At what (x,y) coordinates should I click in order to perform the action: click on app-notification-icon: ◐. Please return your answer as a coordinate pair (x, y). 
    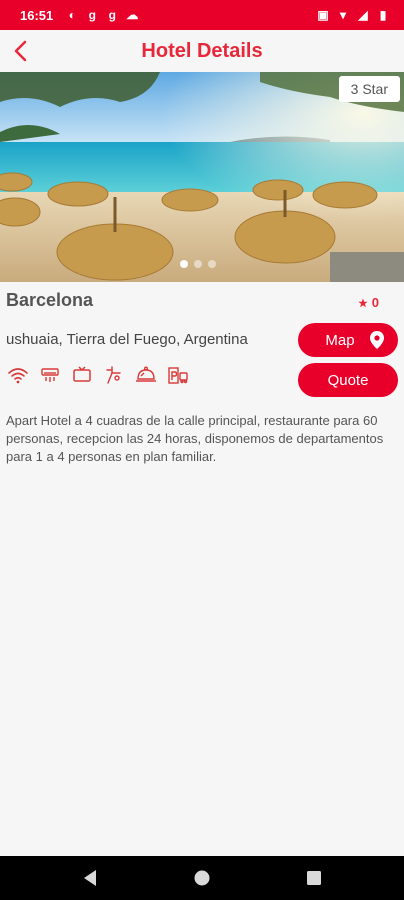
    Looking at the image, I should click on (72, 15).